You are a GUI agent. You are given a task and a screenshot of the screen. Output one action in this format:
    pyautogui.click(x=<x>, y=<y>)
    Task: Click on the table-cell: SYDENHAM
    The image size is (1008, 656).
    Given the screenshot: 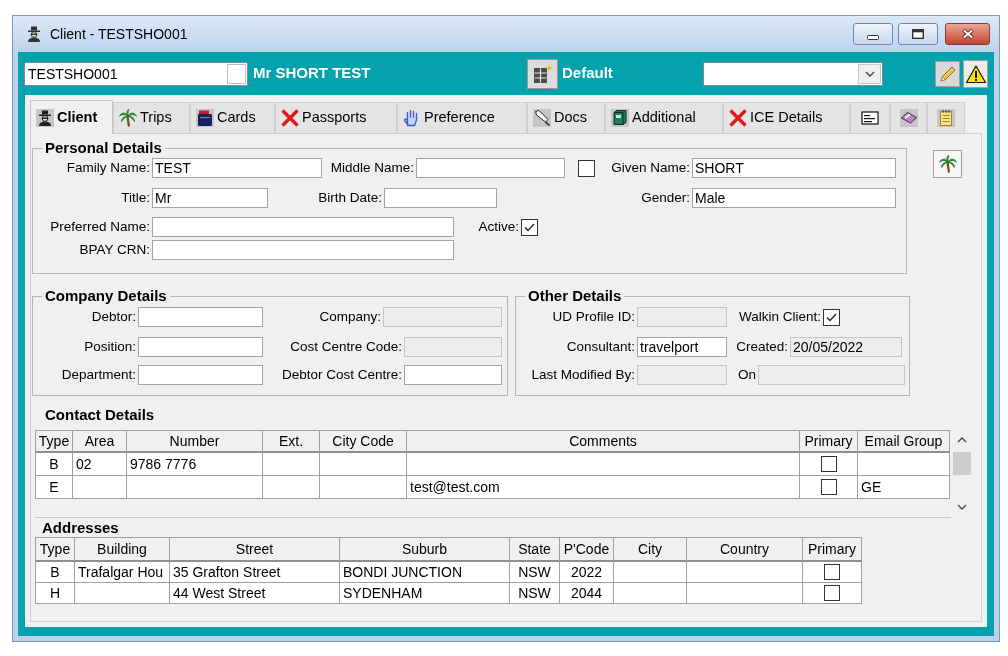 What is the action you would take?
    pyautogui.click(x=425, y=593)
    